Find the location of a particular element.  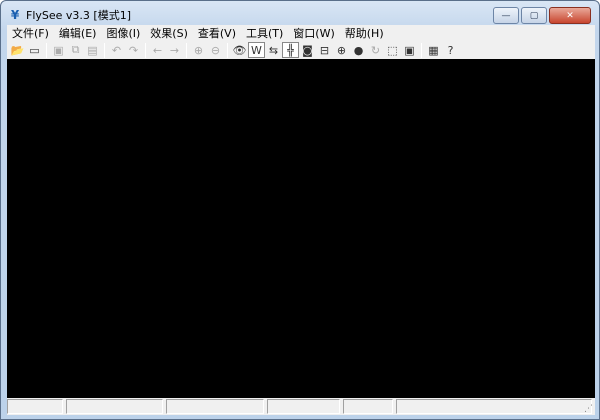

zoom-in-icon: ⊕ is located at coordinates (198, 50).